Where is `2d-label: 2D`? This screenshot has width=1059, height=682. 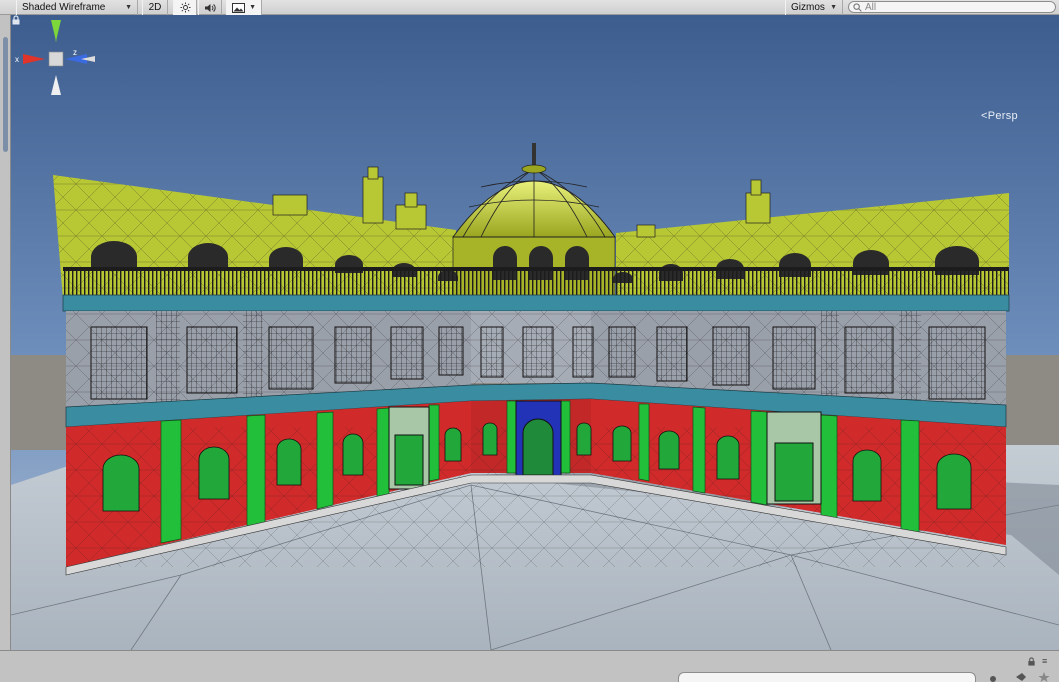 2d-label: 2D is located at coordinates (155, 7).